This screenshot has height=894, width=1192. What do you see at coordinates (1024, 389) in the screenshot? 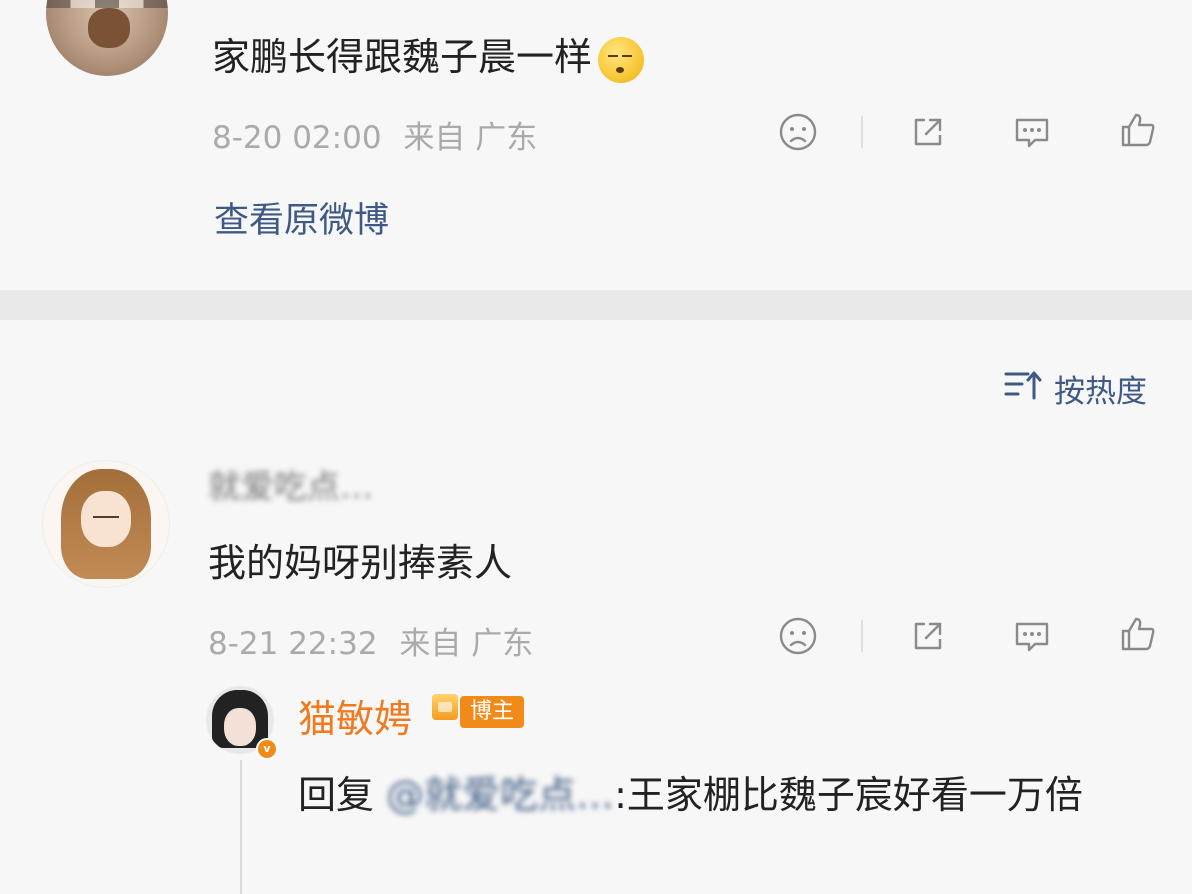
I see `sort-icon` at bounding box center [1024, 389].